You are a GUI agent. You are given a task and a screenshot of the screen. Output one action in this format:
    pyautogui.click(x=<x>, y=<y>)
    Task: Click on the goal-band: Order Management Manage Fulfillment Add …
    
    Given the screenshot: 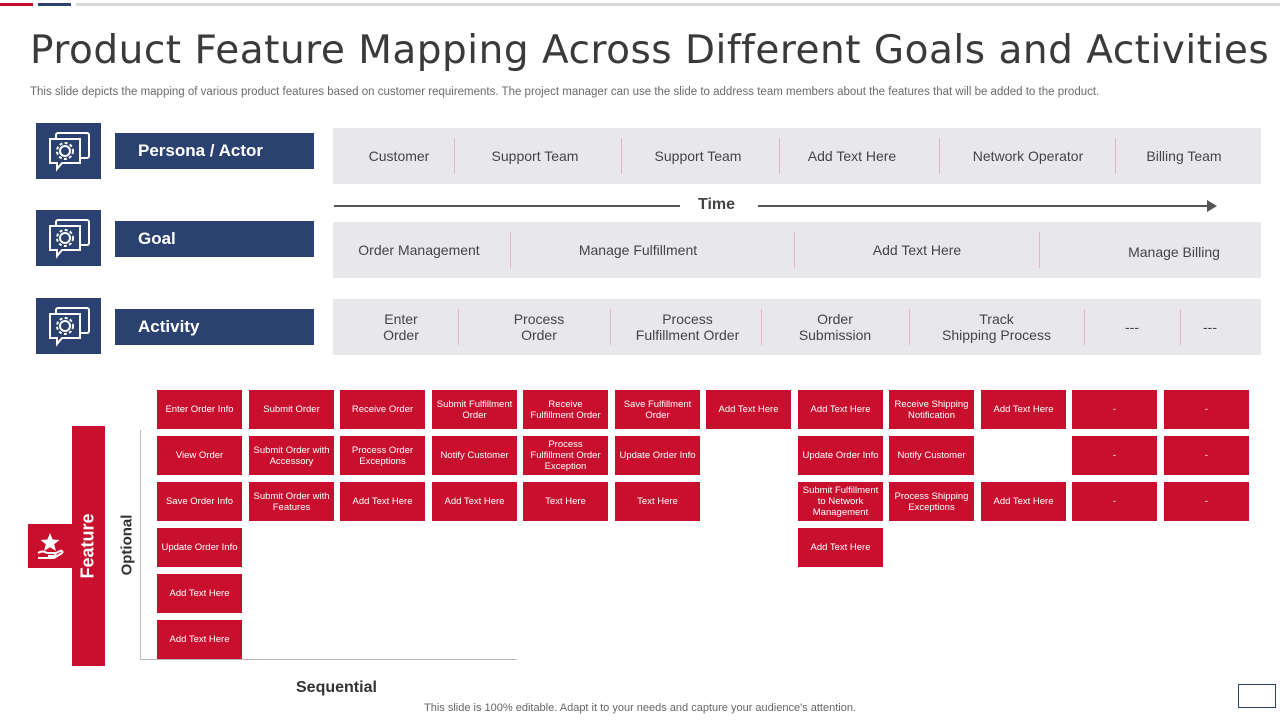 What is the action you would take?
    pyautogui.click(x=797, y=250)
    